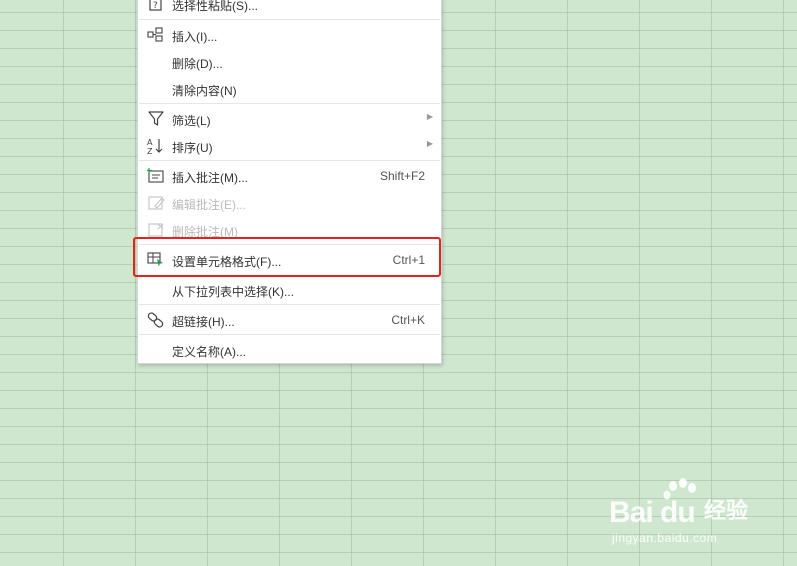 The image size is (797, 566). What do you see at coordinates (156, 35) in the screenshot?
I see `insert-icon` at bounding box center [156, 35].